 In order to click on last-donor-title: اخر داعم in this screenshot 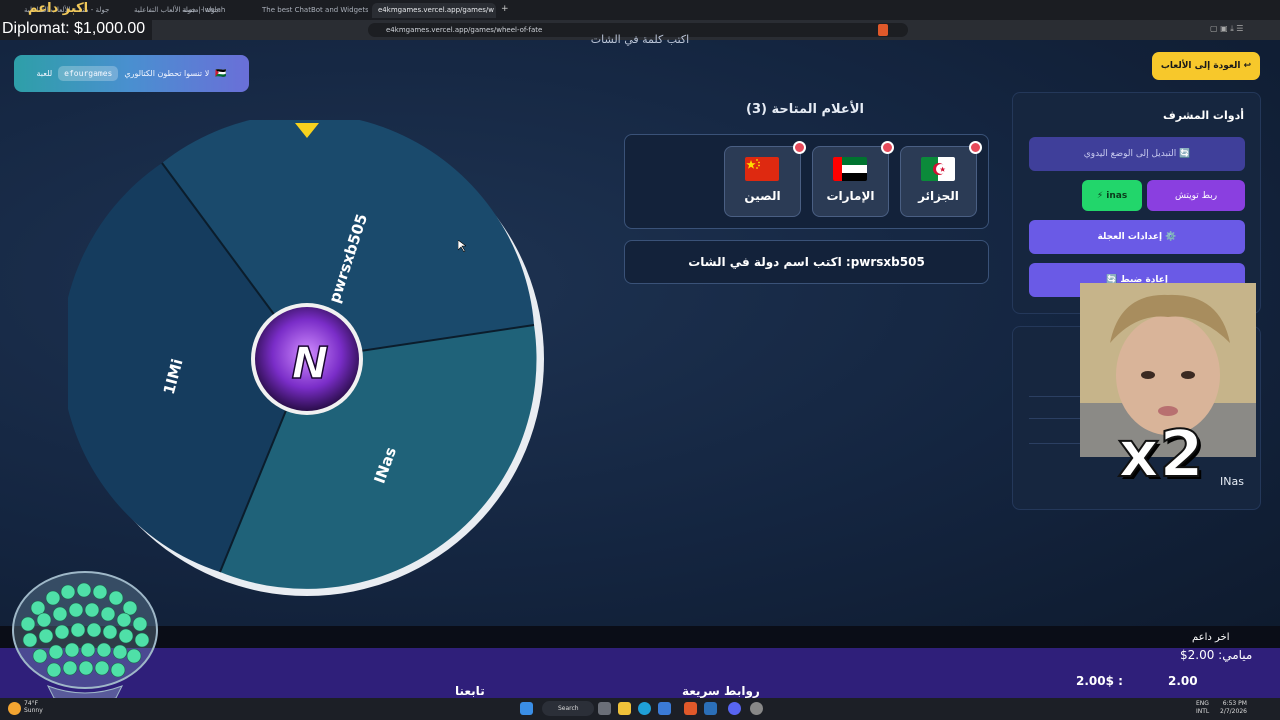, I will do `click(1211, 637)`.